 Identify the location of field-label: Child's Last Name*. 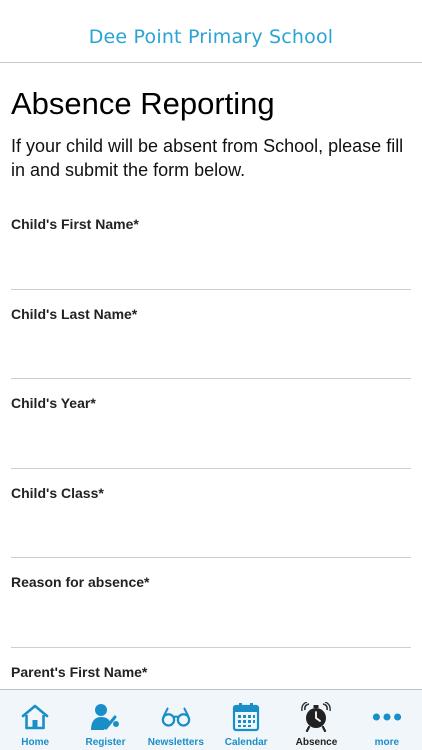
(74, 313).